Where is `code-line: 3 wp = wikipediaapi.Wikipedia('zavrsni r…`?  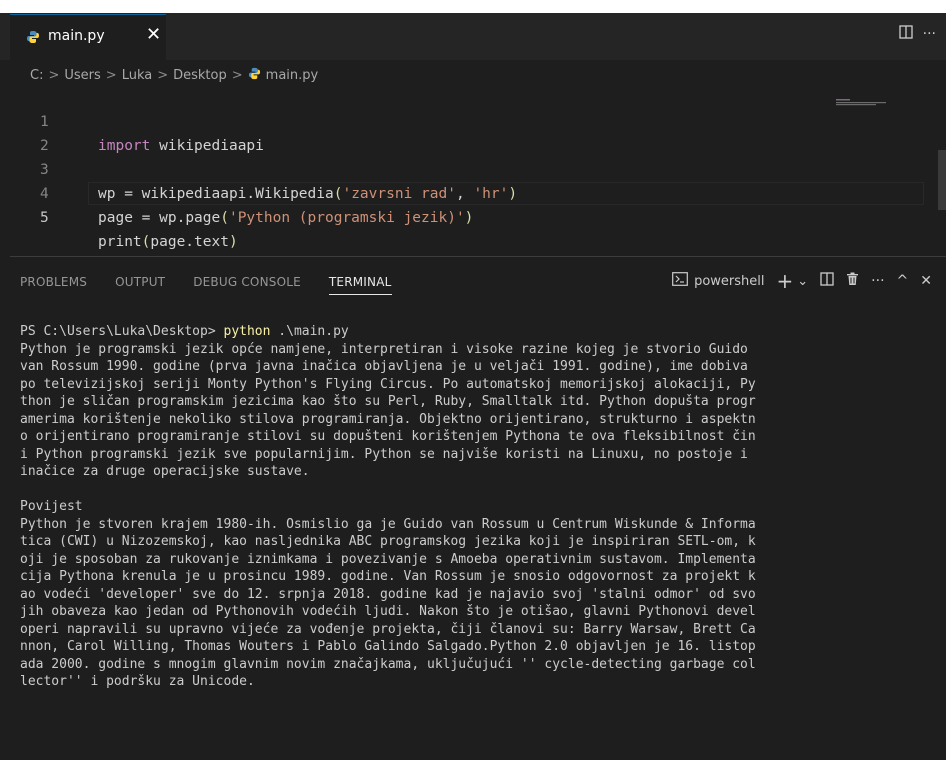
code-line: 3 wp = wikipediaapi.Wikipedia('zavrsni r… is located at coordinates (470, 168).